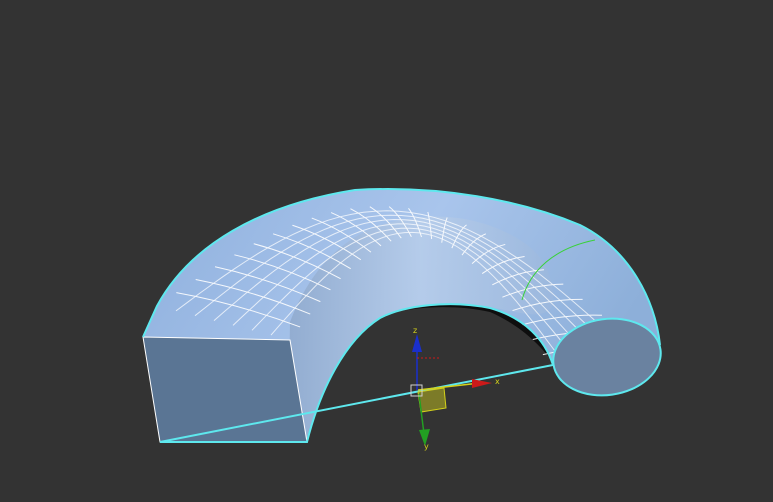  Describe the element at coordinates (417, 343) in the screenshot. I see `z-axis-arrow` at that location.